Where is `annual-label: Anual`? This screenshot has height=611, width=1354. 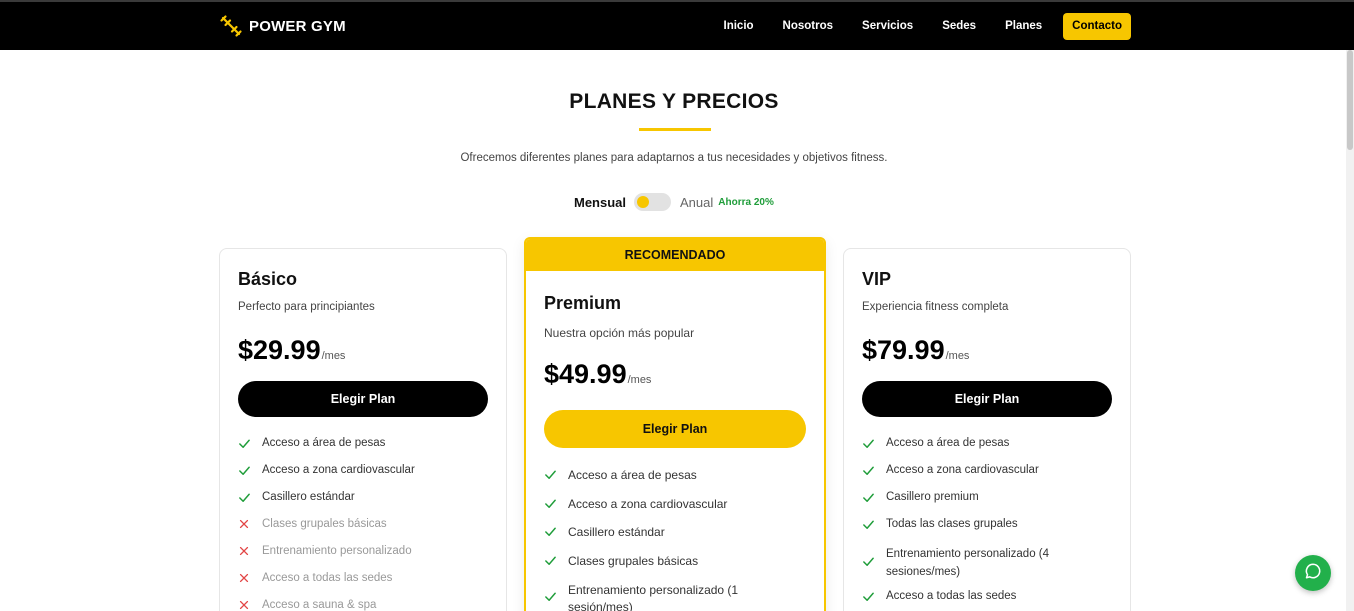 annual-label: Anual is located at coordinates (696, 202).